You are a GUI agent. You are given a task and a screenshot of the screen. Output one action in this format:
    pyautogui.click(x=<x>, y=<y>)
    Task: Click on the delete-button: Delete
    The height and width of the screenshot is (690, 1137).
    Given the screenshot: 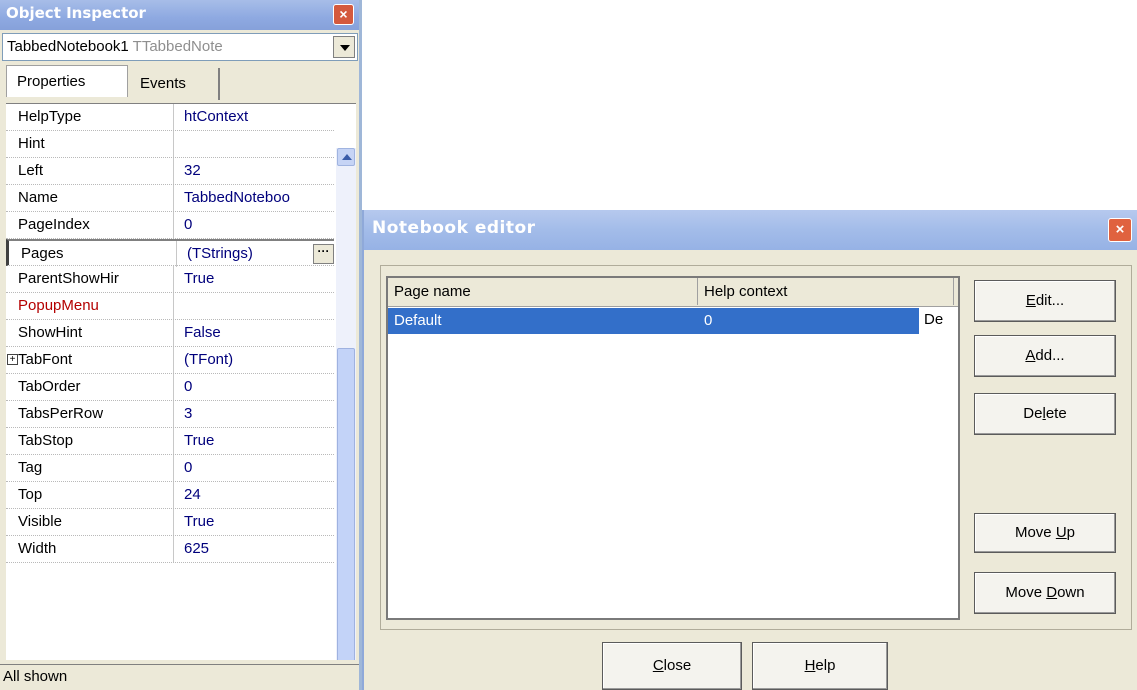 What is the action you would take?
    pyautogui.click(x=1045, y=414)
    